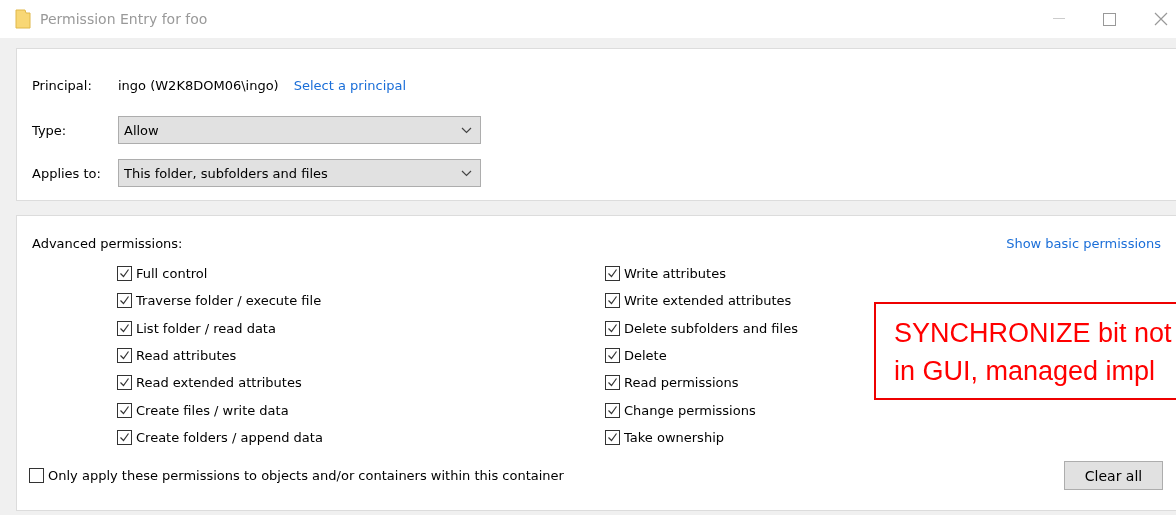  What do you see at coordinates (219, 383) in the screenshot?
I see `checkbox-label: Read extended attributes` at bounding box center [219, 383].